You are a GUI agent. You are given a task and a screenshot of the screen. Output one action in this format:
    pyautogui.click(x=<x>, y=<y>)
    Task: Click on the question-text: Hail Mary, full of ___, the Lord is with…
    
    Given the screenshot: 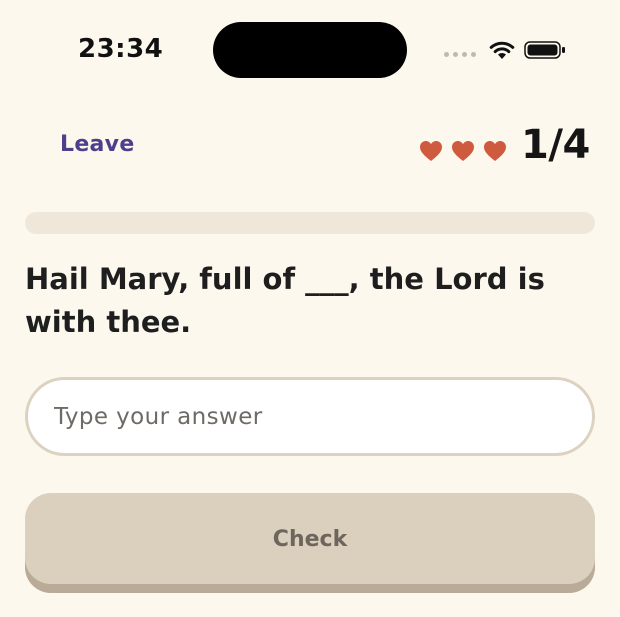 What is the action you would take?
    pyautogui.click(x=285, y=300)
    